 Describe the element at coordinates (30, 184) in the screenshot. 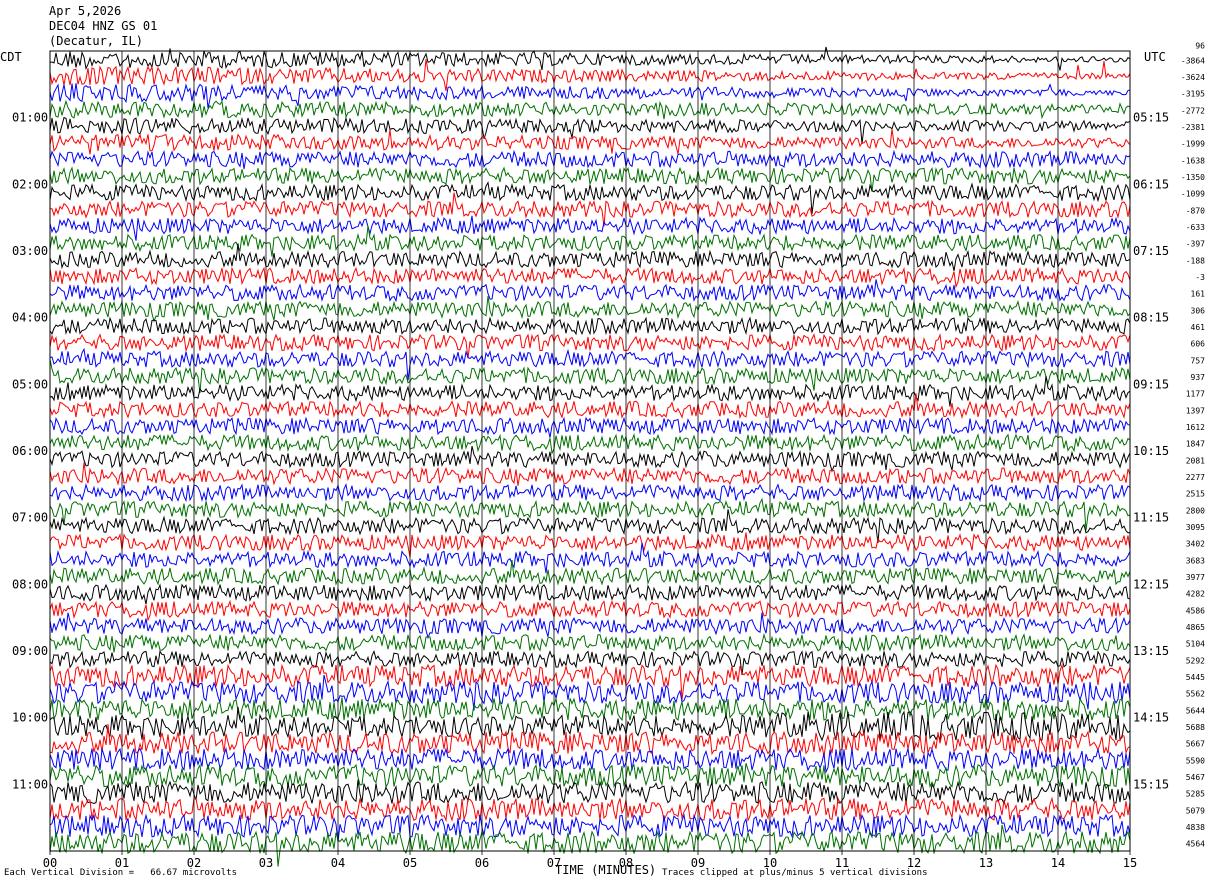

I see `left-hour-label: 02:00` at that location.